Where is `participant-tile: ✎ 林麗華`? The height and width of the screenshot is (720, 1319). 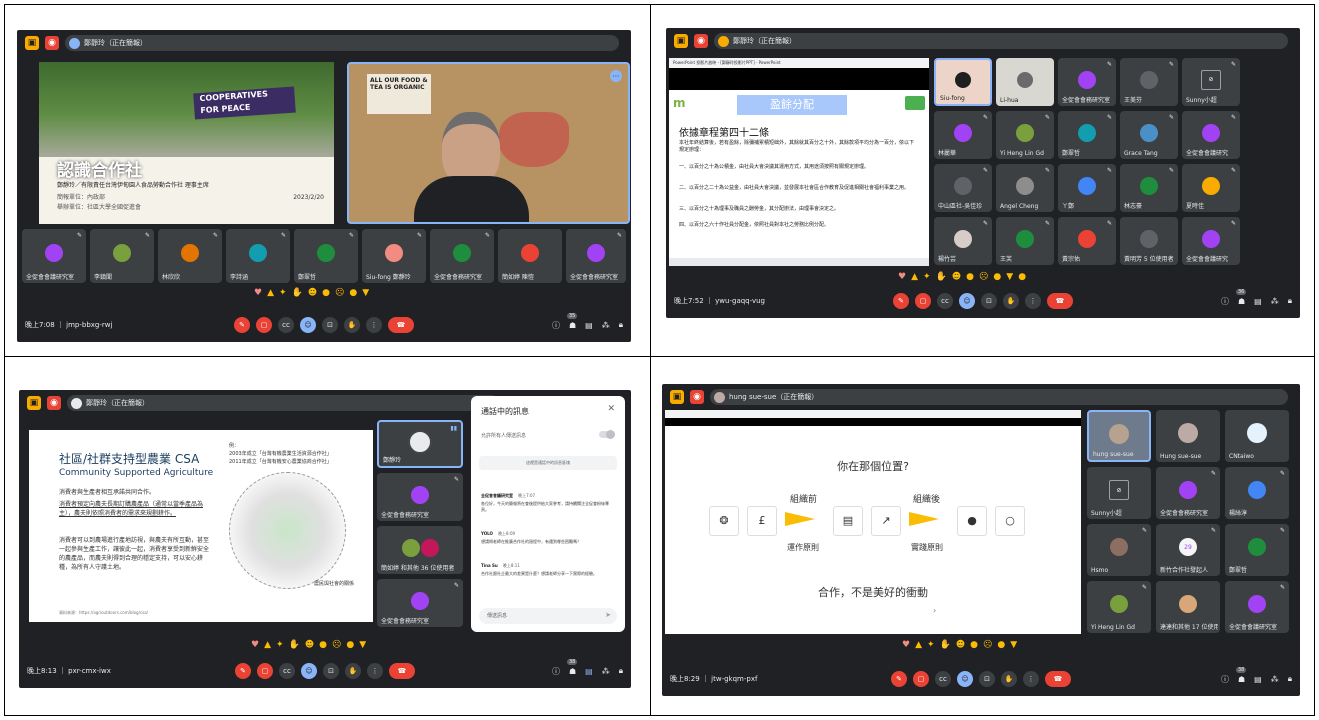
participant-tile: ✎ 林麗華 is located at coordinates (963, 135).